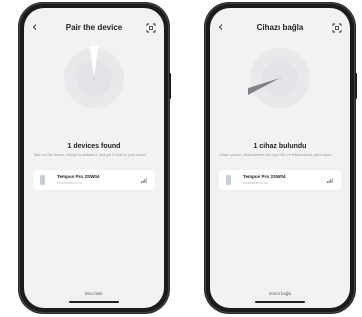 This screenshot has width=362, height=317. What do you see at coordinates (94, 146) in the screenshot?
I see `devices-found-heading: 1 devices found` at bounding box center [94, 146].